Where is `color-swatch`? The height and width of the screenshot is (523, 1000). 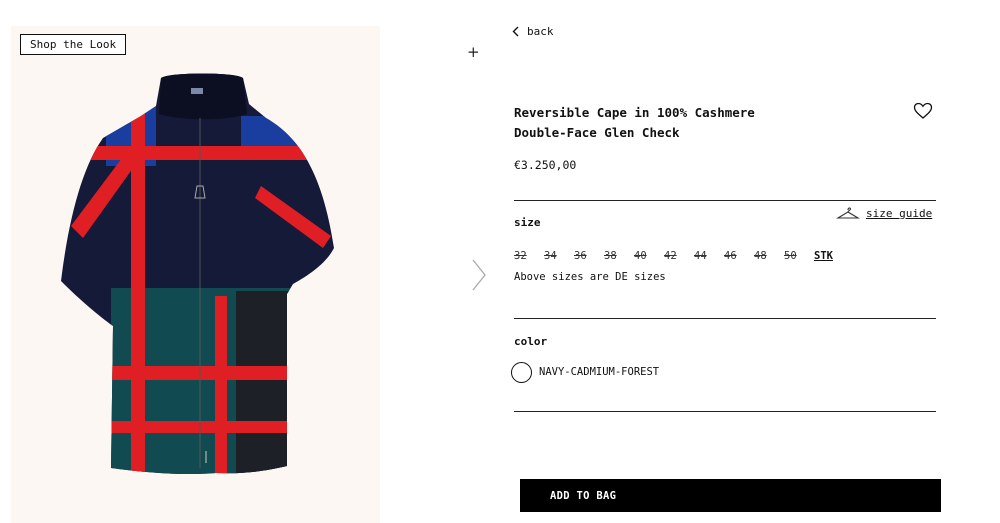
color-swatch is located at coordinates (521, 372).